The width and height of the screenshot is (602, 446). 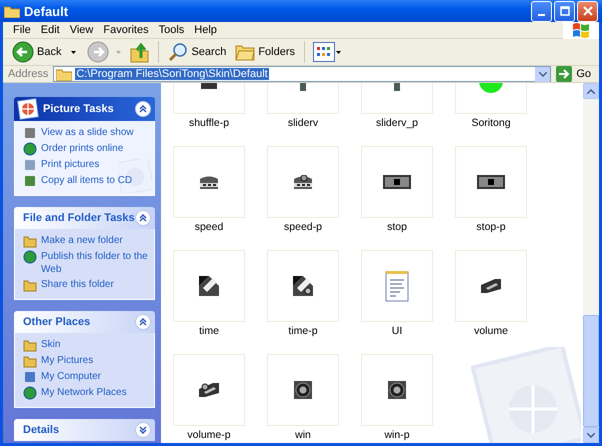 I want to click on panel-title: Details, so click(x=41, y=430).